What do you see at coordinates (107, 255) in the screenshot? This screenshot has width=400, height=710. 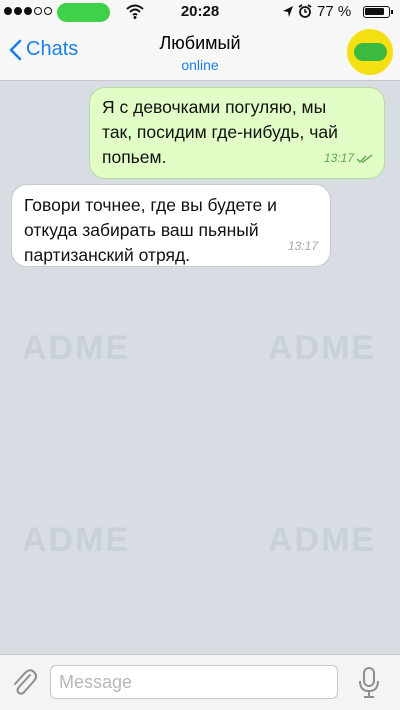 I see `message-text-line: партизанский отряд.` at bounding box center [107, 255].